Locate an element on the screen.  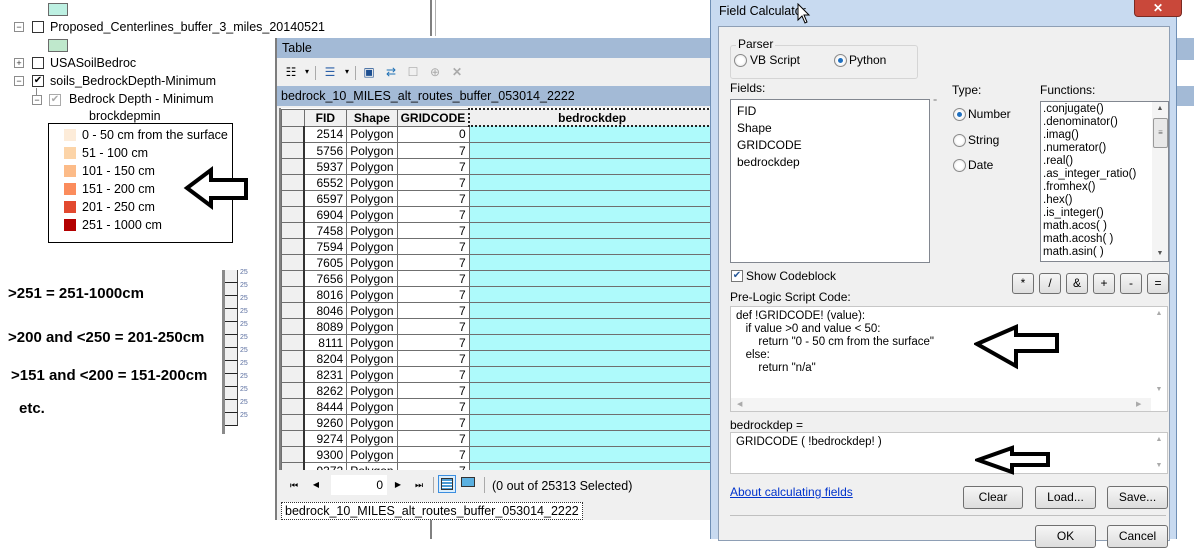
clear-button: Clear is located at coordinates (993, 497).